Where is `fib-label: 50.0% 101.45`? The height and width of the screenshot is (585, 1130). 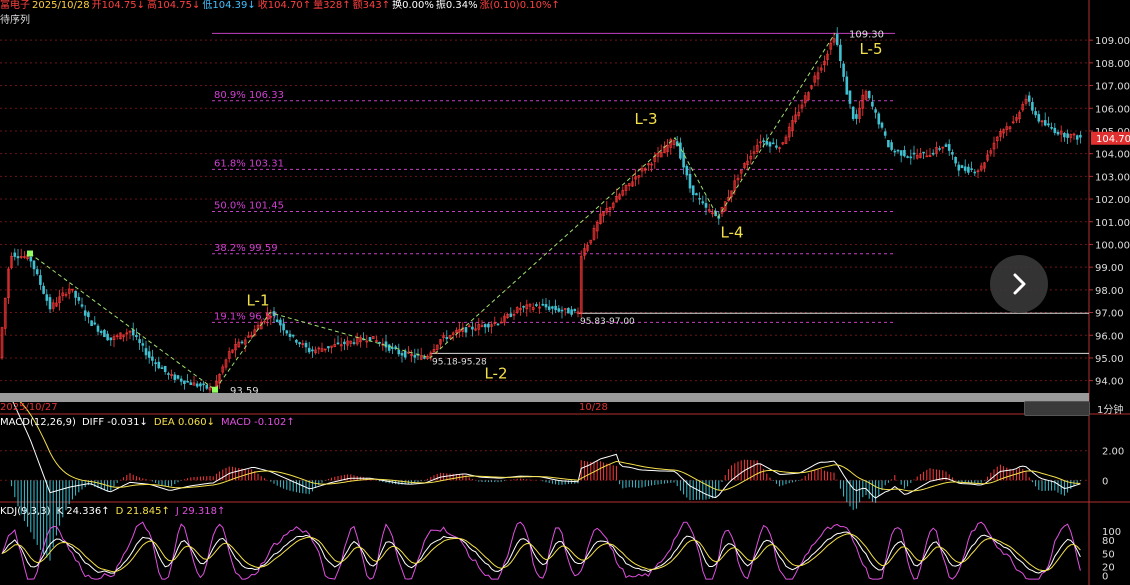 fib-label: 50.0% 101.45 is located at coordinates (249, 206).